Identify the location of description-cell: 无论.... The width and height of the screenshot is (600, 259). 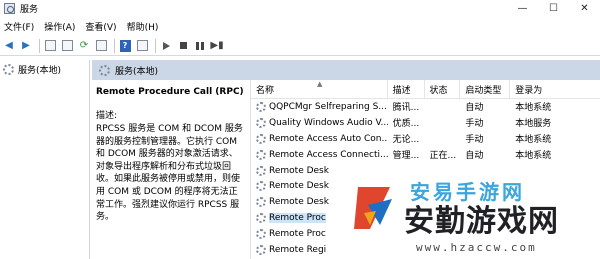
(406, 140).